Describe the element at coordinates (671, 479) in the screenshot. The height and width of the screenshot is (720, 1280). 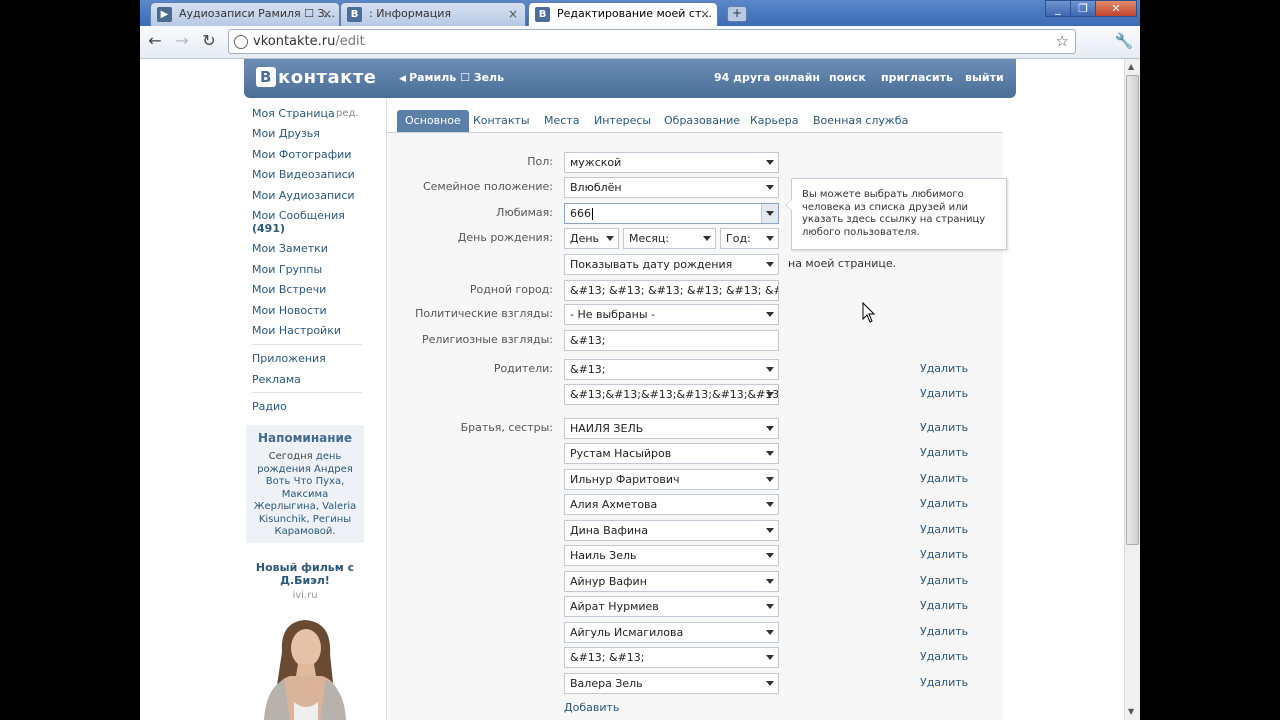
I see `sibling-select: Ильнур Фаритович` at that location.